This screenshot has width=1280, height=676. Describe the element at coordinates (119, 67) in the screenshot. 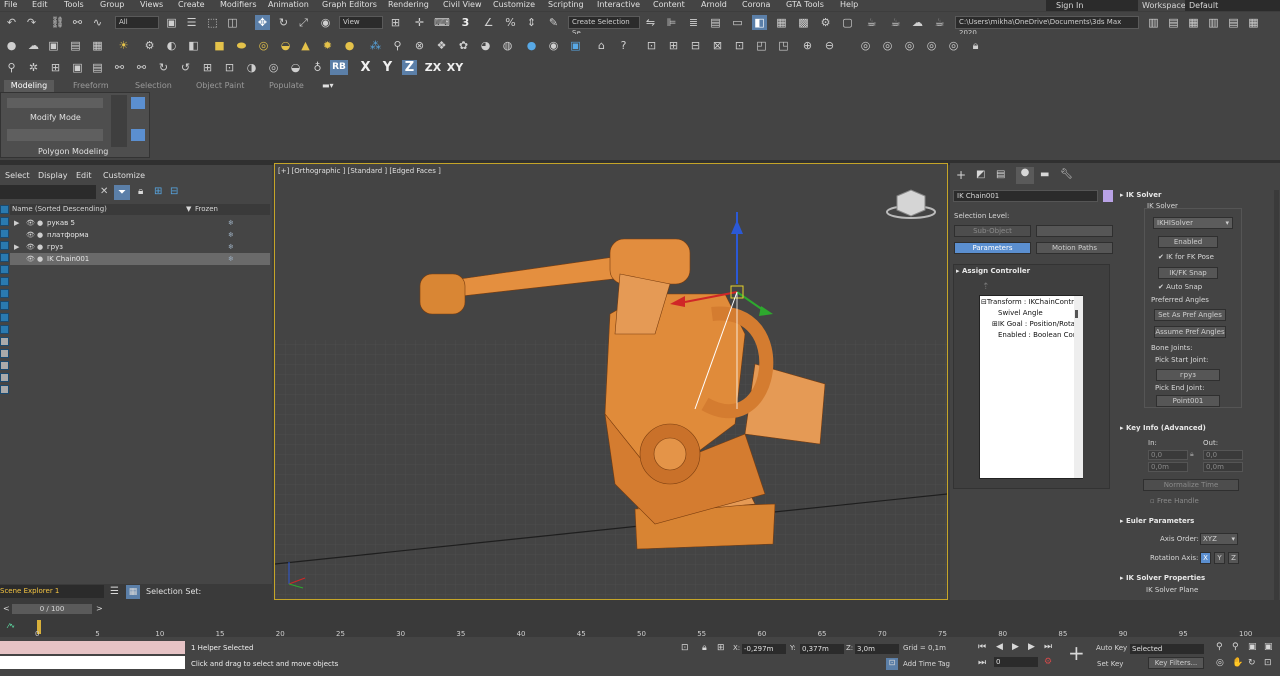

I see `link-tool-icon: ⚯` at that location.